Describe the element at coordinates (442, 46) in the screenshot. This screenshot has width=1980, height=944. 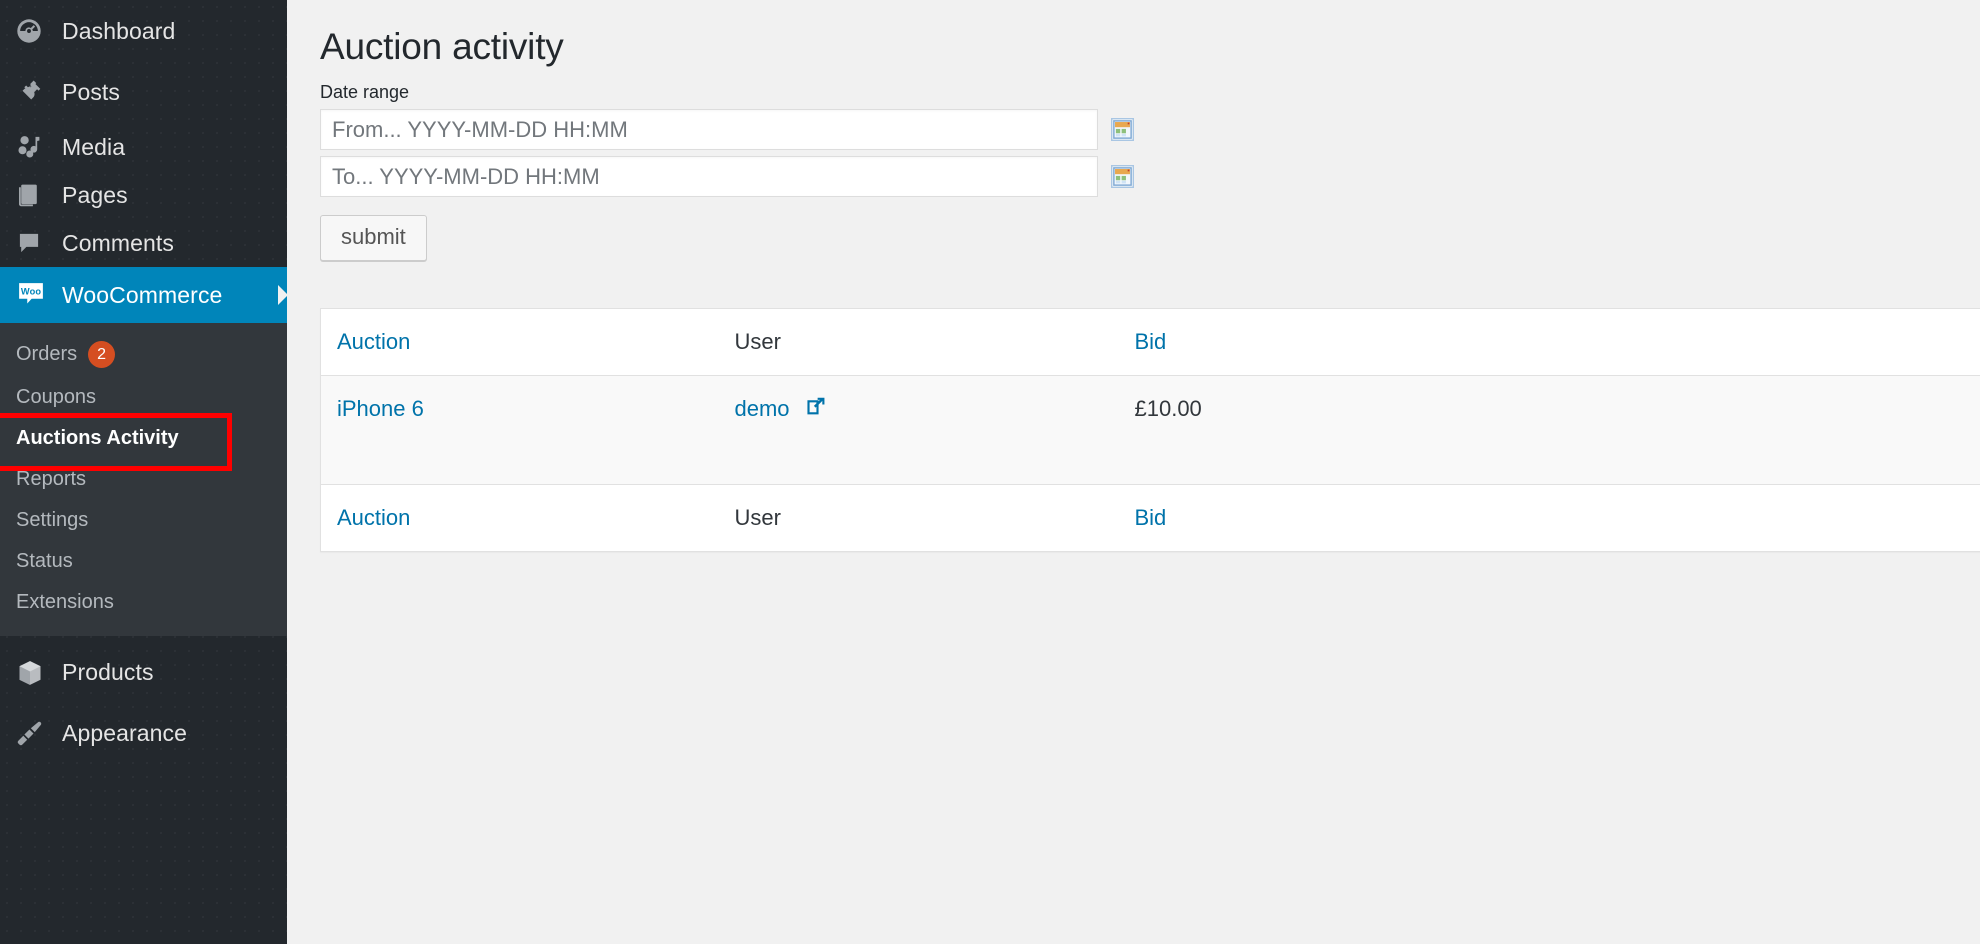
I see `page-title: Auction activity` at that location.